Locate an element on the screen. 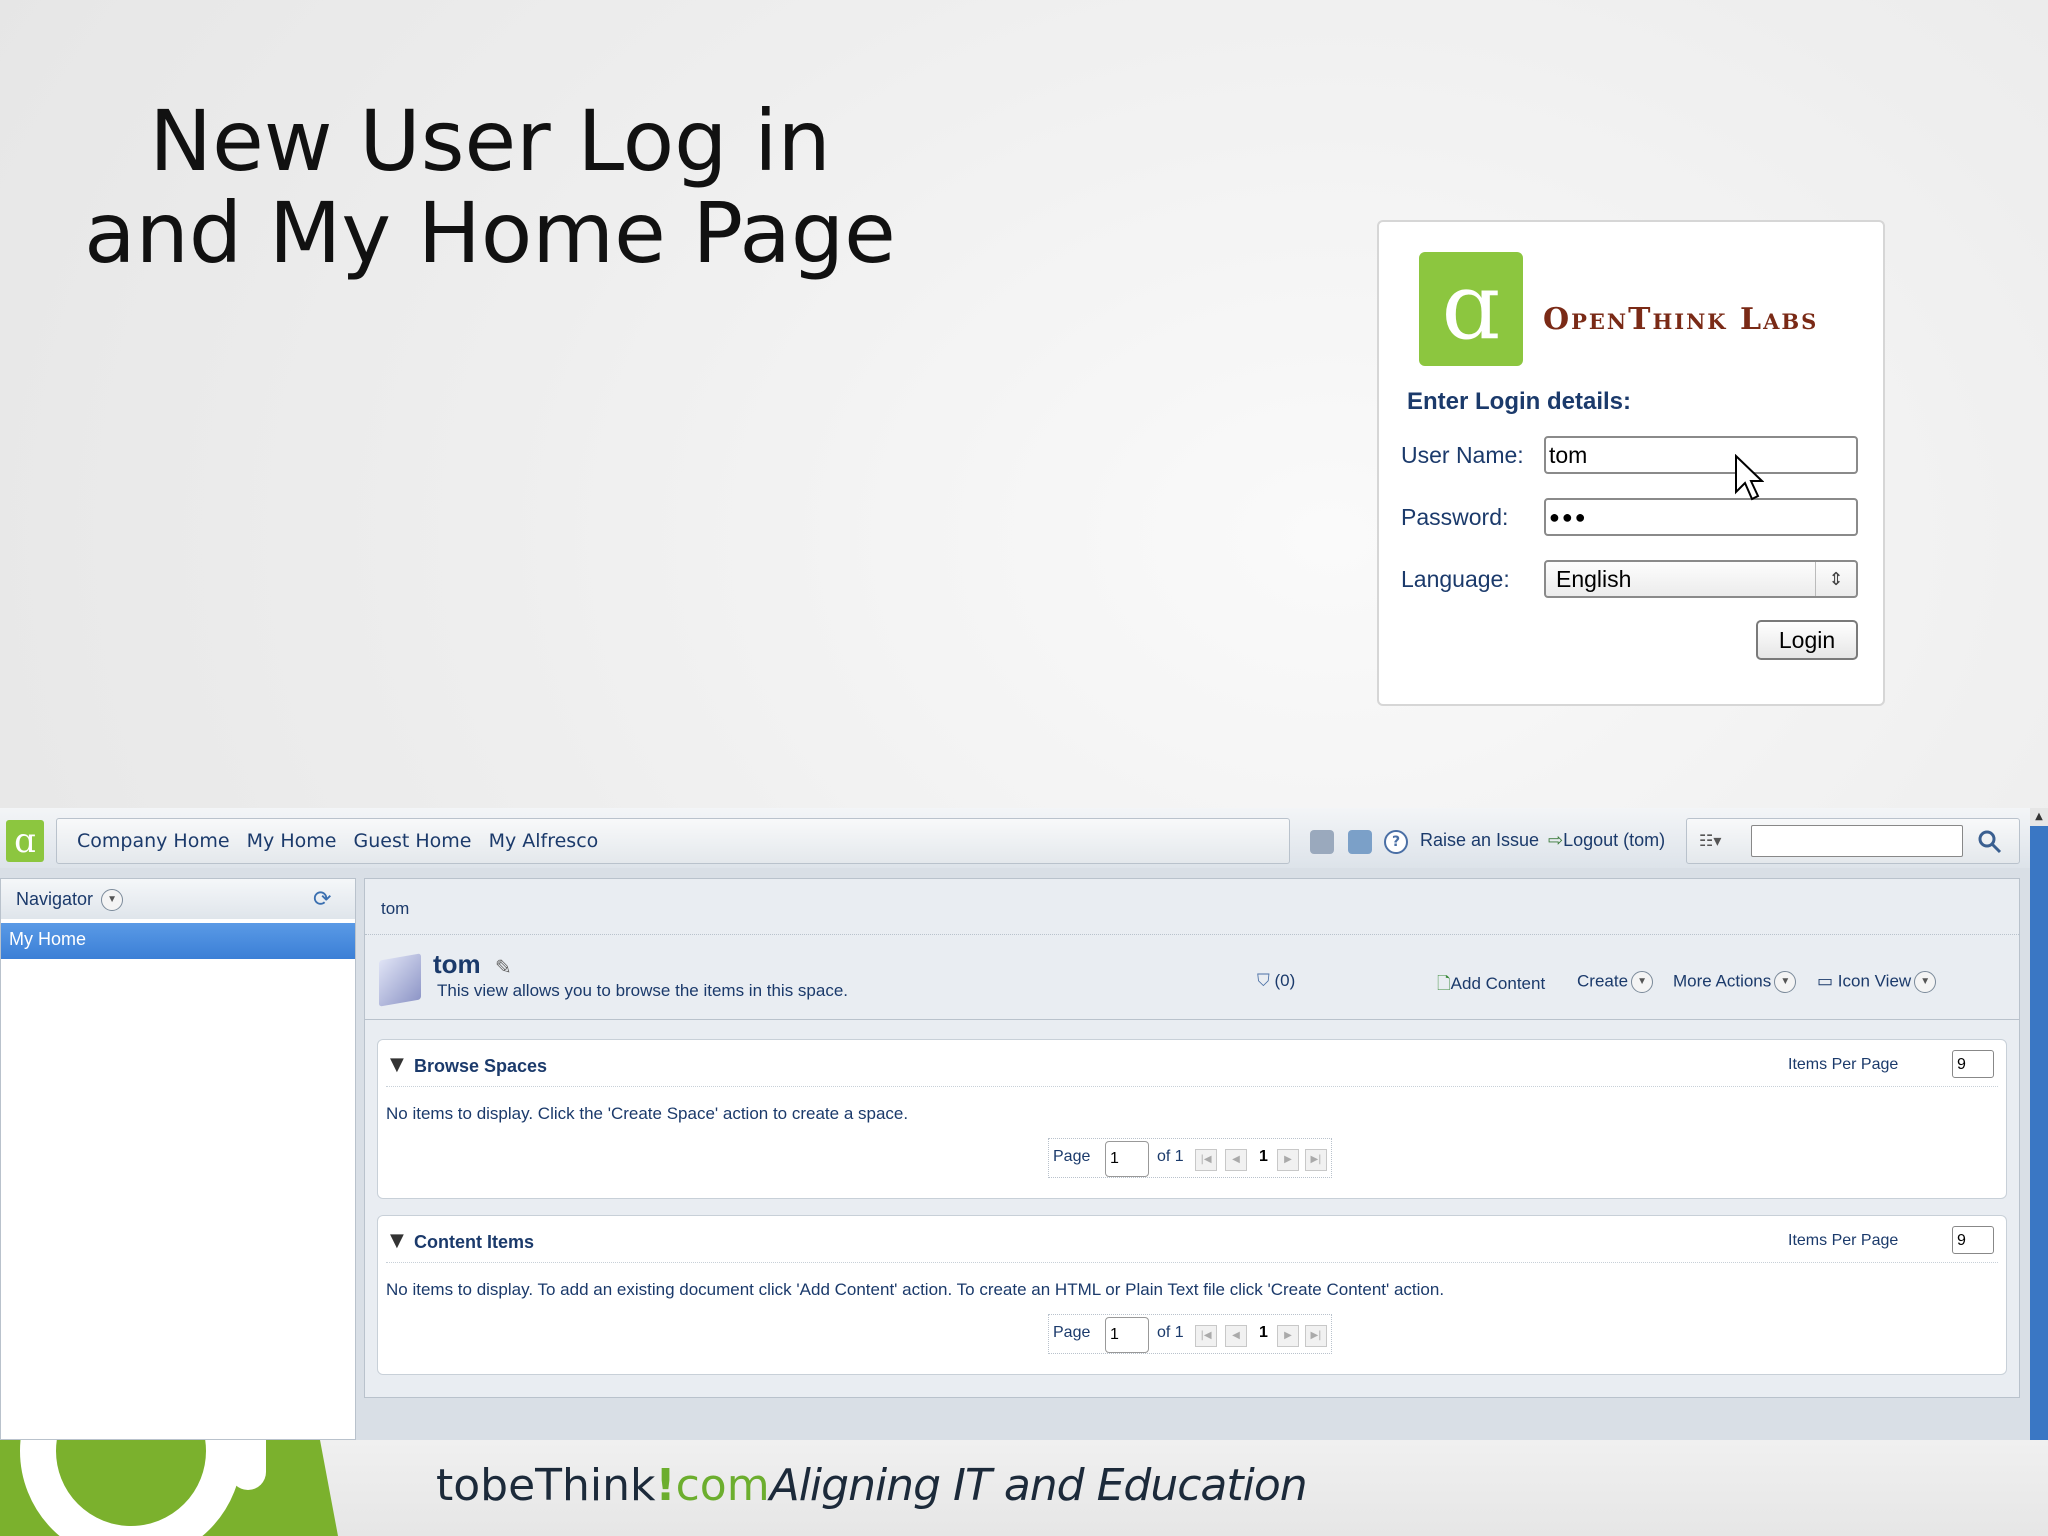 The height and width of the screenshot is (1536, 2048). slide-footer: tobeThink!comAligning IT and Education is located at coordinates (1024, 1488).